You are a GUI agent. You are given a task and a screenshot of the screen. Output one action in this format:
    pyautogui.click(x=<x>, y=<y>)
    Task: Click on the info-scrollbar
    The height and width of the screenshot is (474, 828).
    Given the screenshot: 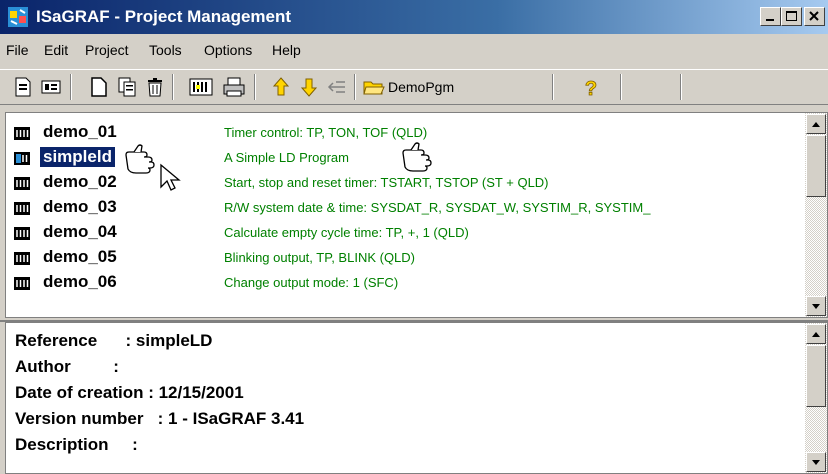 What is the action you would take?
    pyautogui.click(x=816, y=398)
    